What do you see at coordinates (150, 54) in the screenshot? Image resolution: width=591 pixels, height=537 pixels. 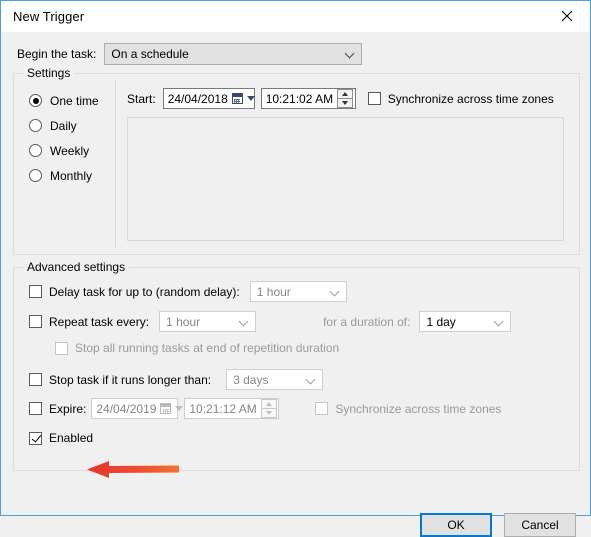 I see `begin-task-value: On a schedule` at bounding box center [150, 54].